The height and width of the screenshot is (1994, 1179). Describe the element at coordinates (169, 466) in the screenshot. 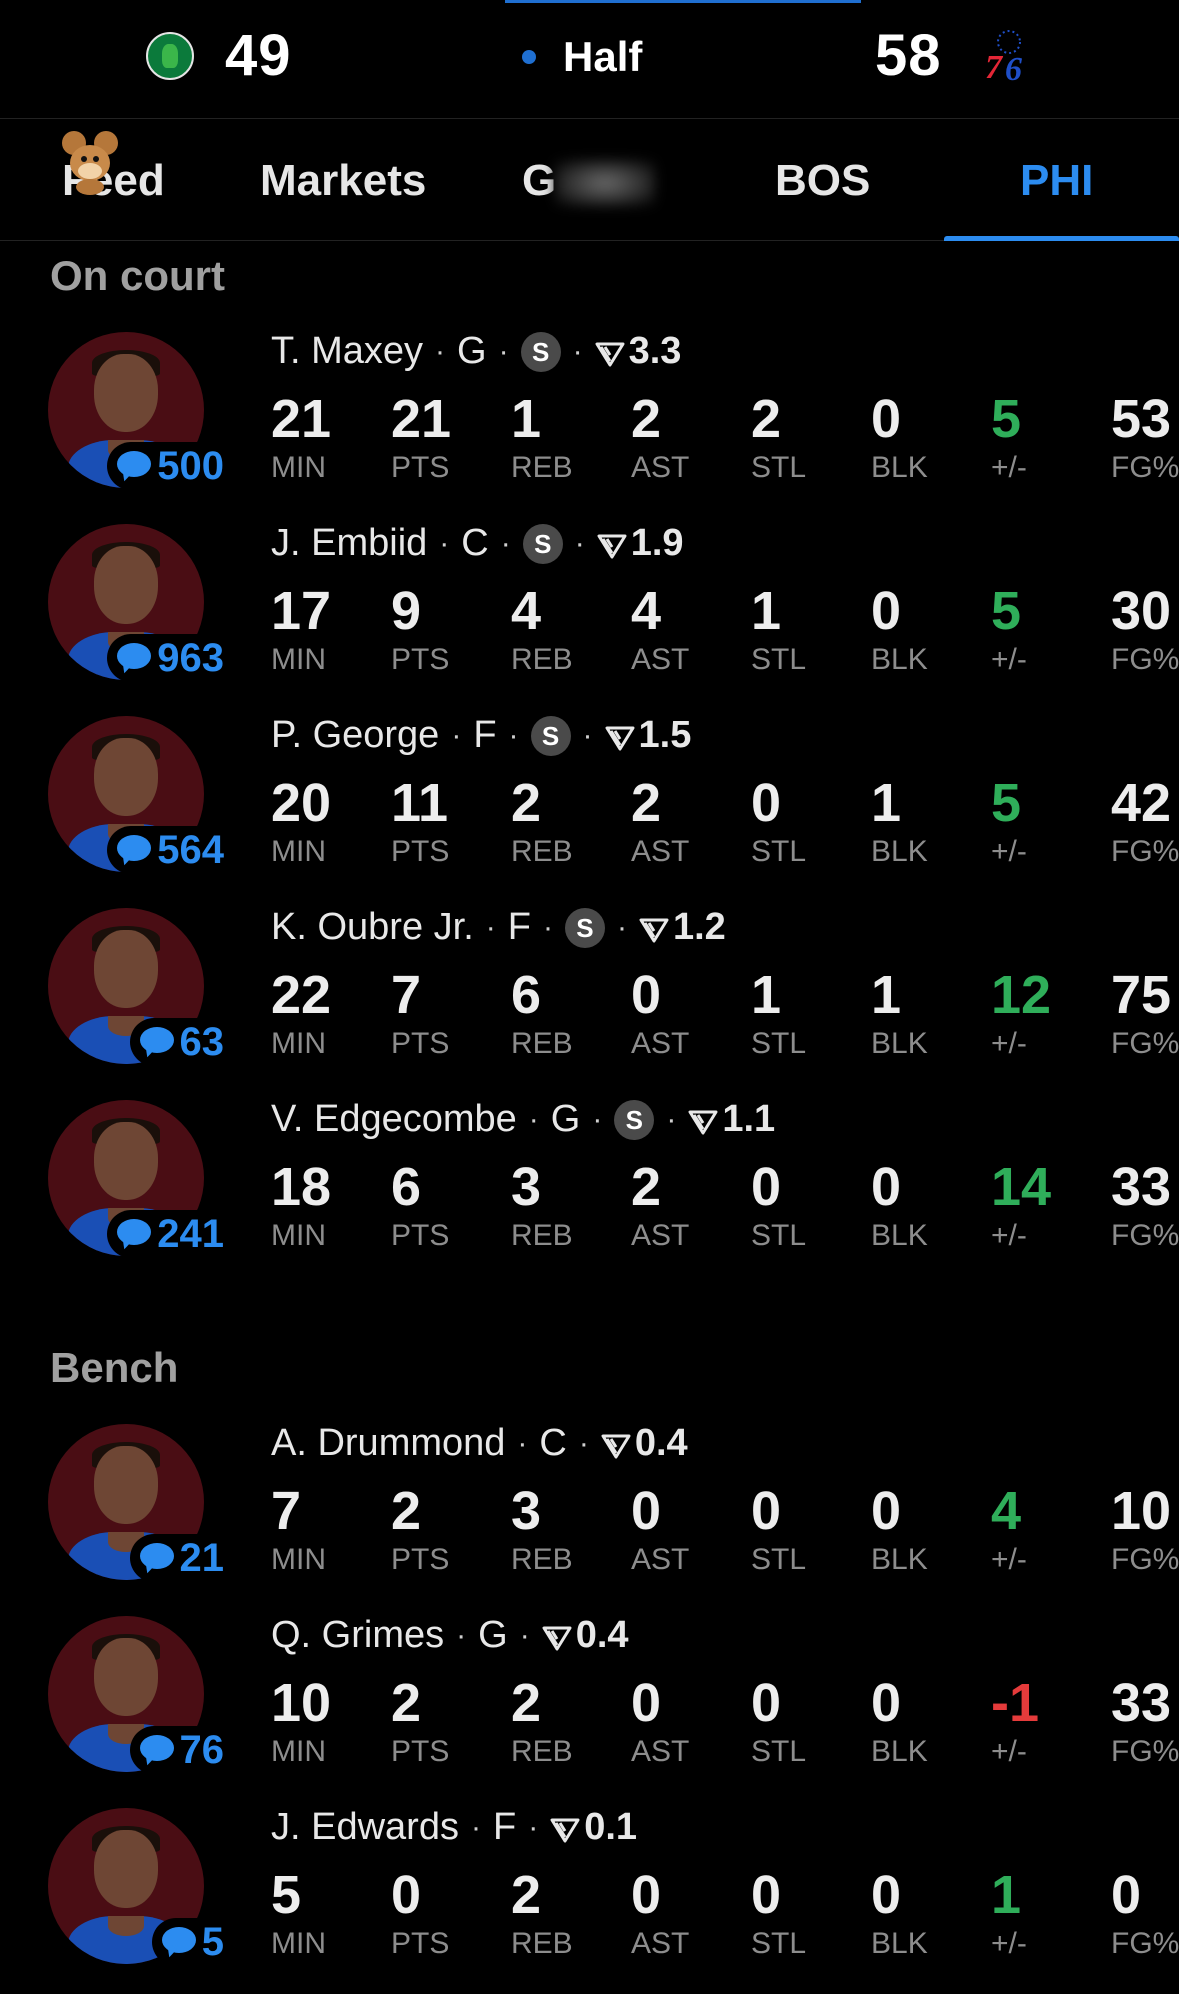

I see `comments-badge: 500` at that location.